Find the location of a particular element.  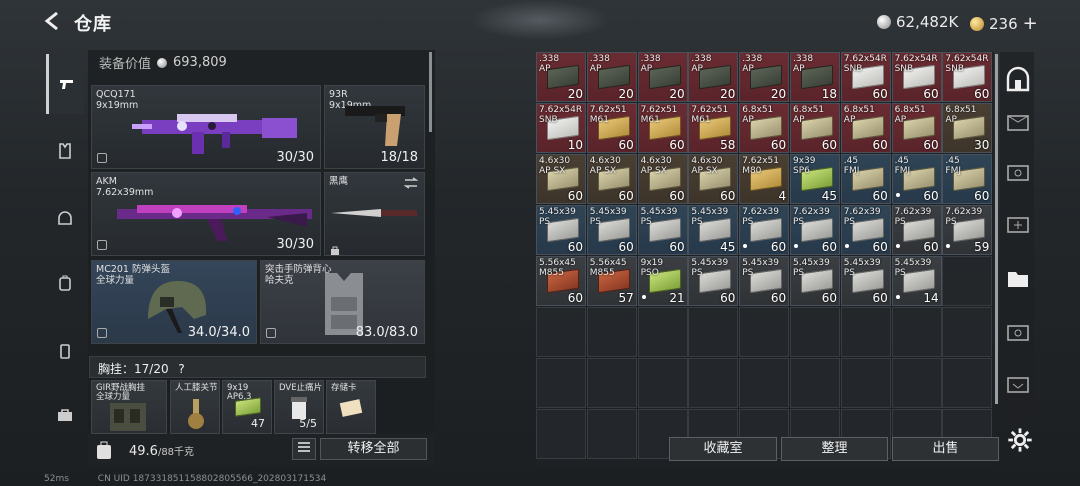

grid-item-cell: 5.56x45 M855 60 is located at coordinates (561, 281).